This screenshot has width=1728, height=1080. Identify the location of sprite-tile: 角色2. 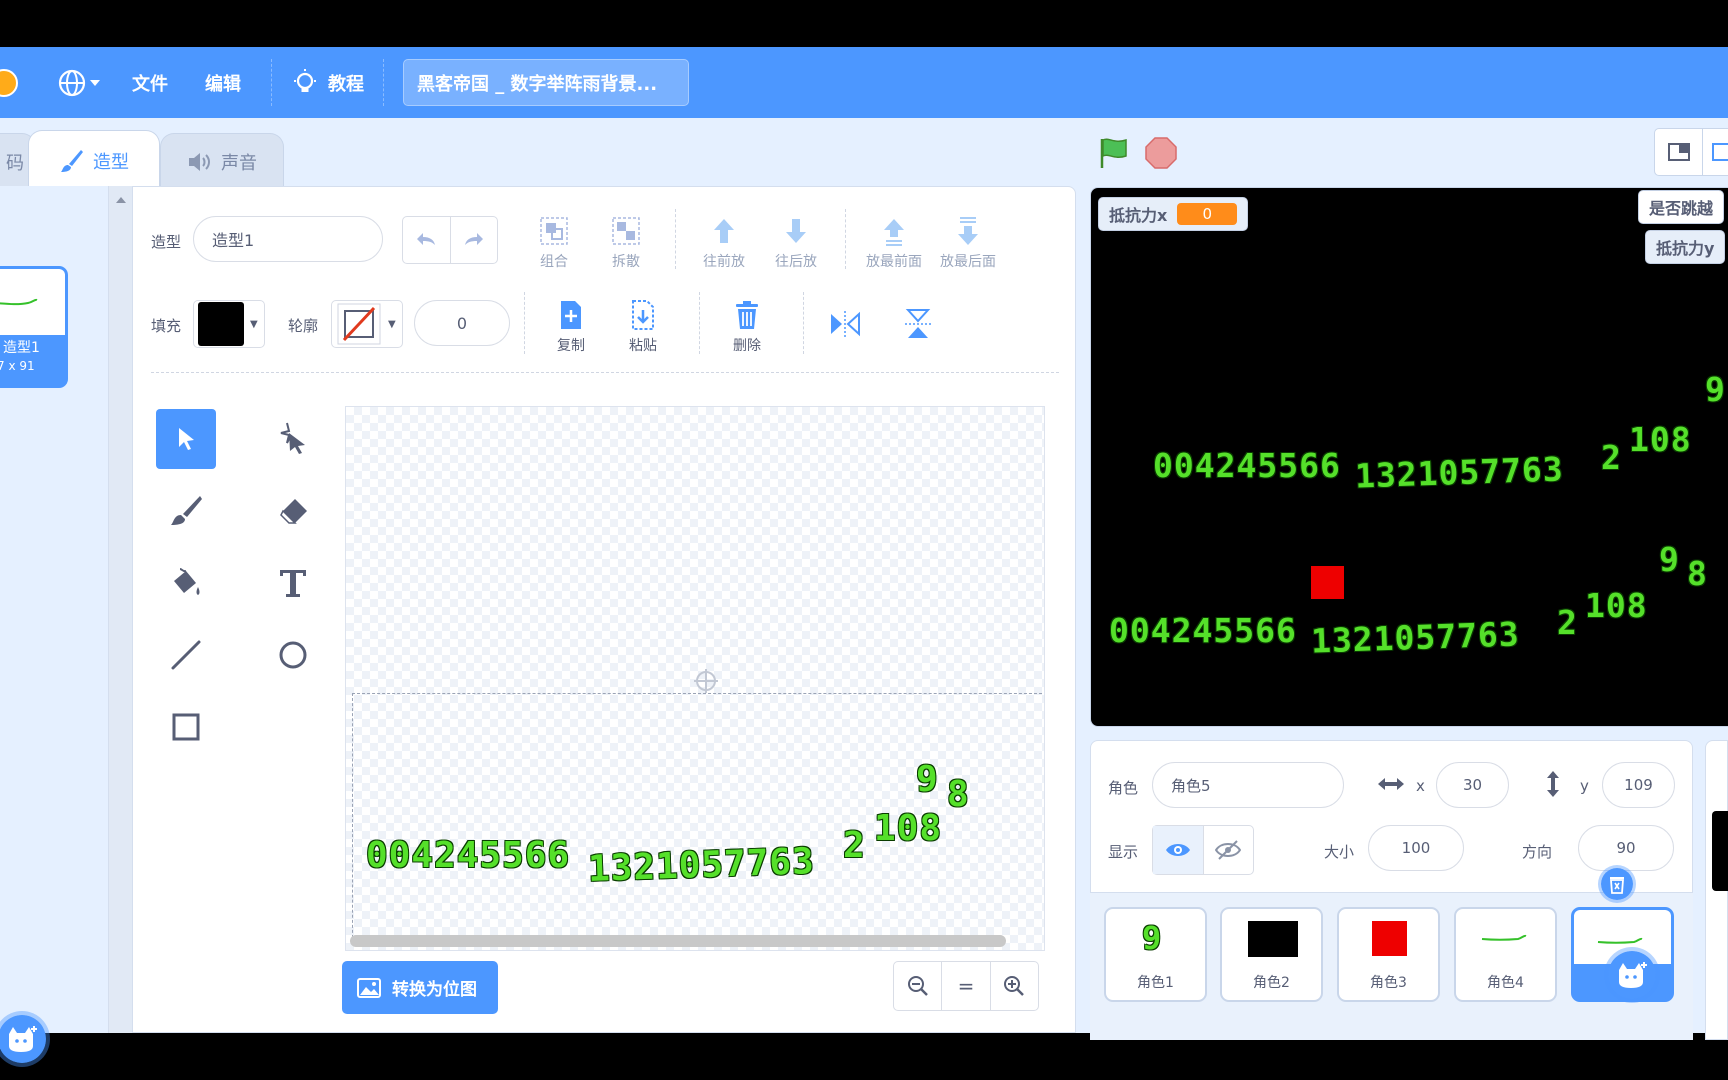
(1271, 954).